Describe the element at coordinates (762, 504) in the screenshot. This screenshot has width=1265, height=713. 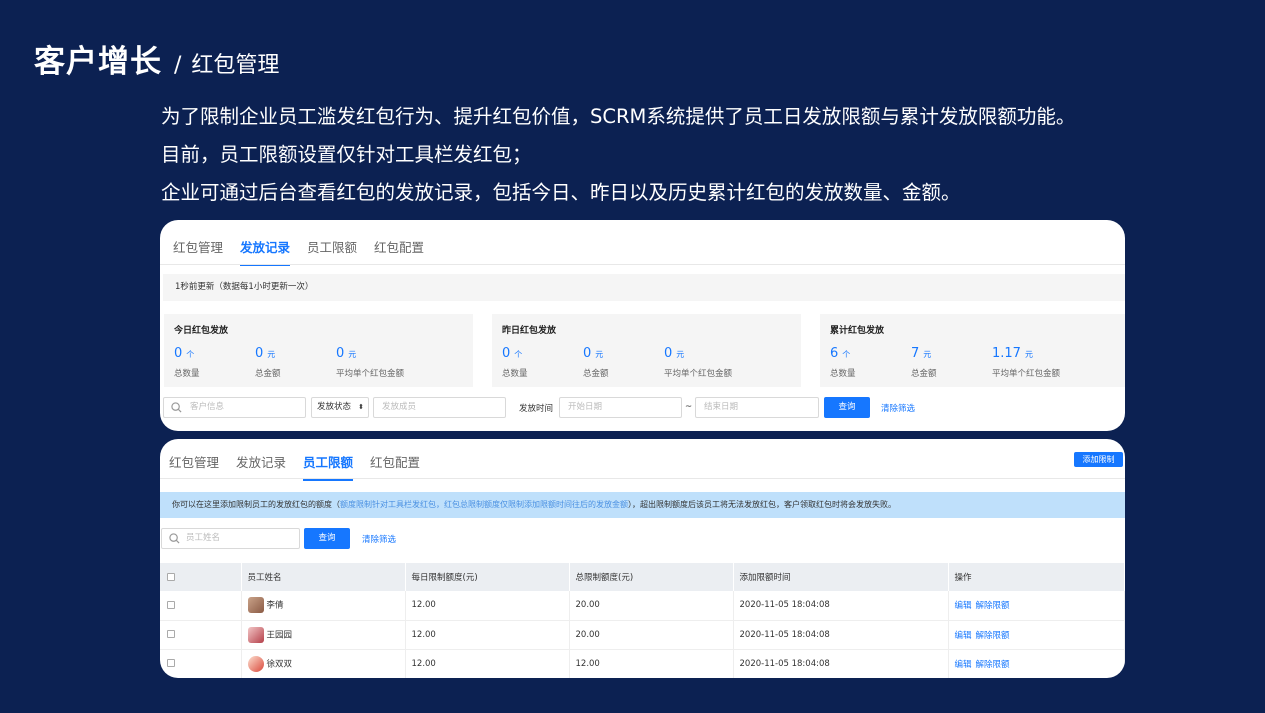
I see `notice-text: ），超出限制额度后该员工将无法发放红包，客户领取红包时将会发放失败。` at that location.